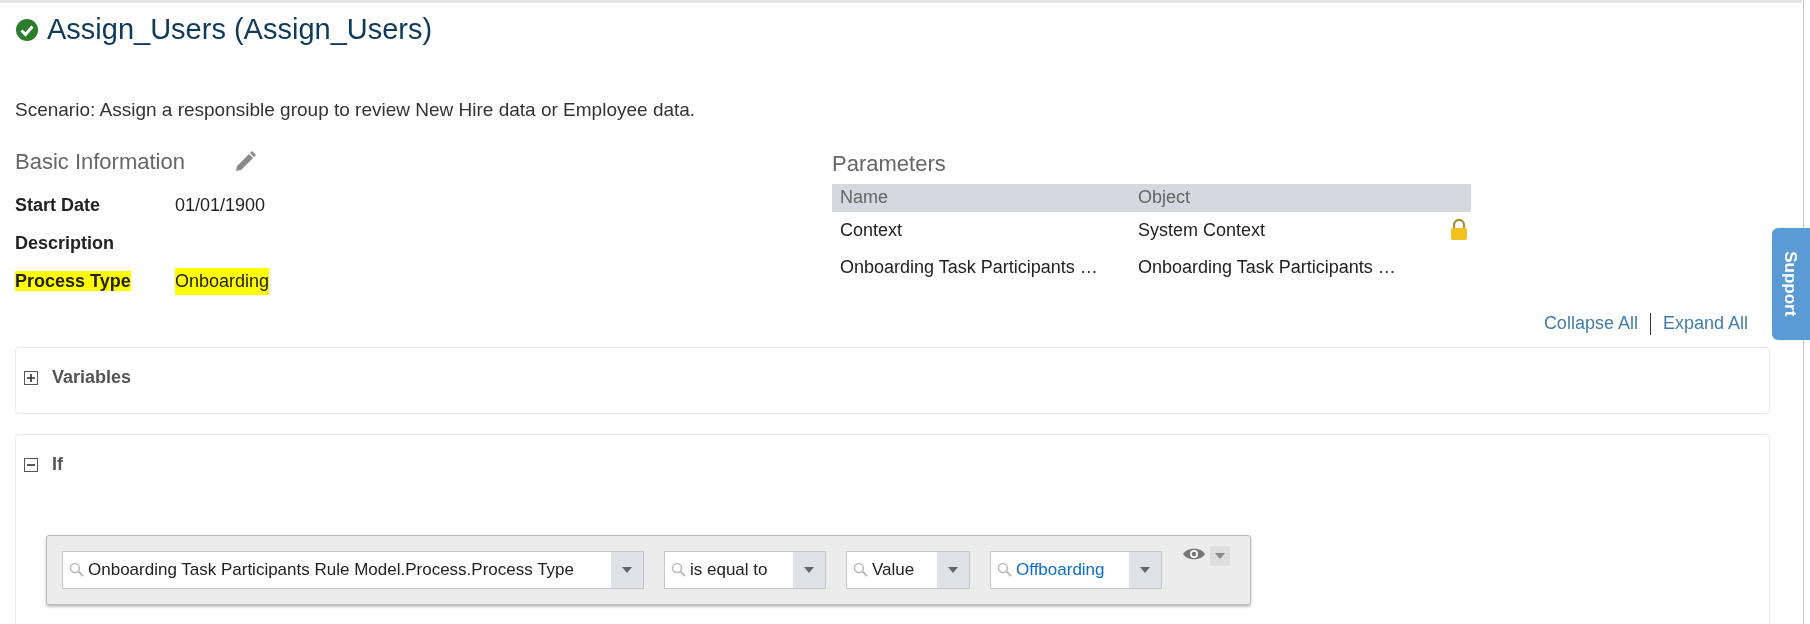 The image size is (1810, 624). I want to click on dropdown-button, so click(1220, 555).